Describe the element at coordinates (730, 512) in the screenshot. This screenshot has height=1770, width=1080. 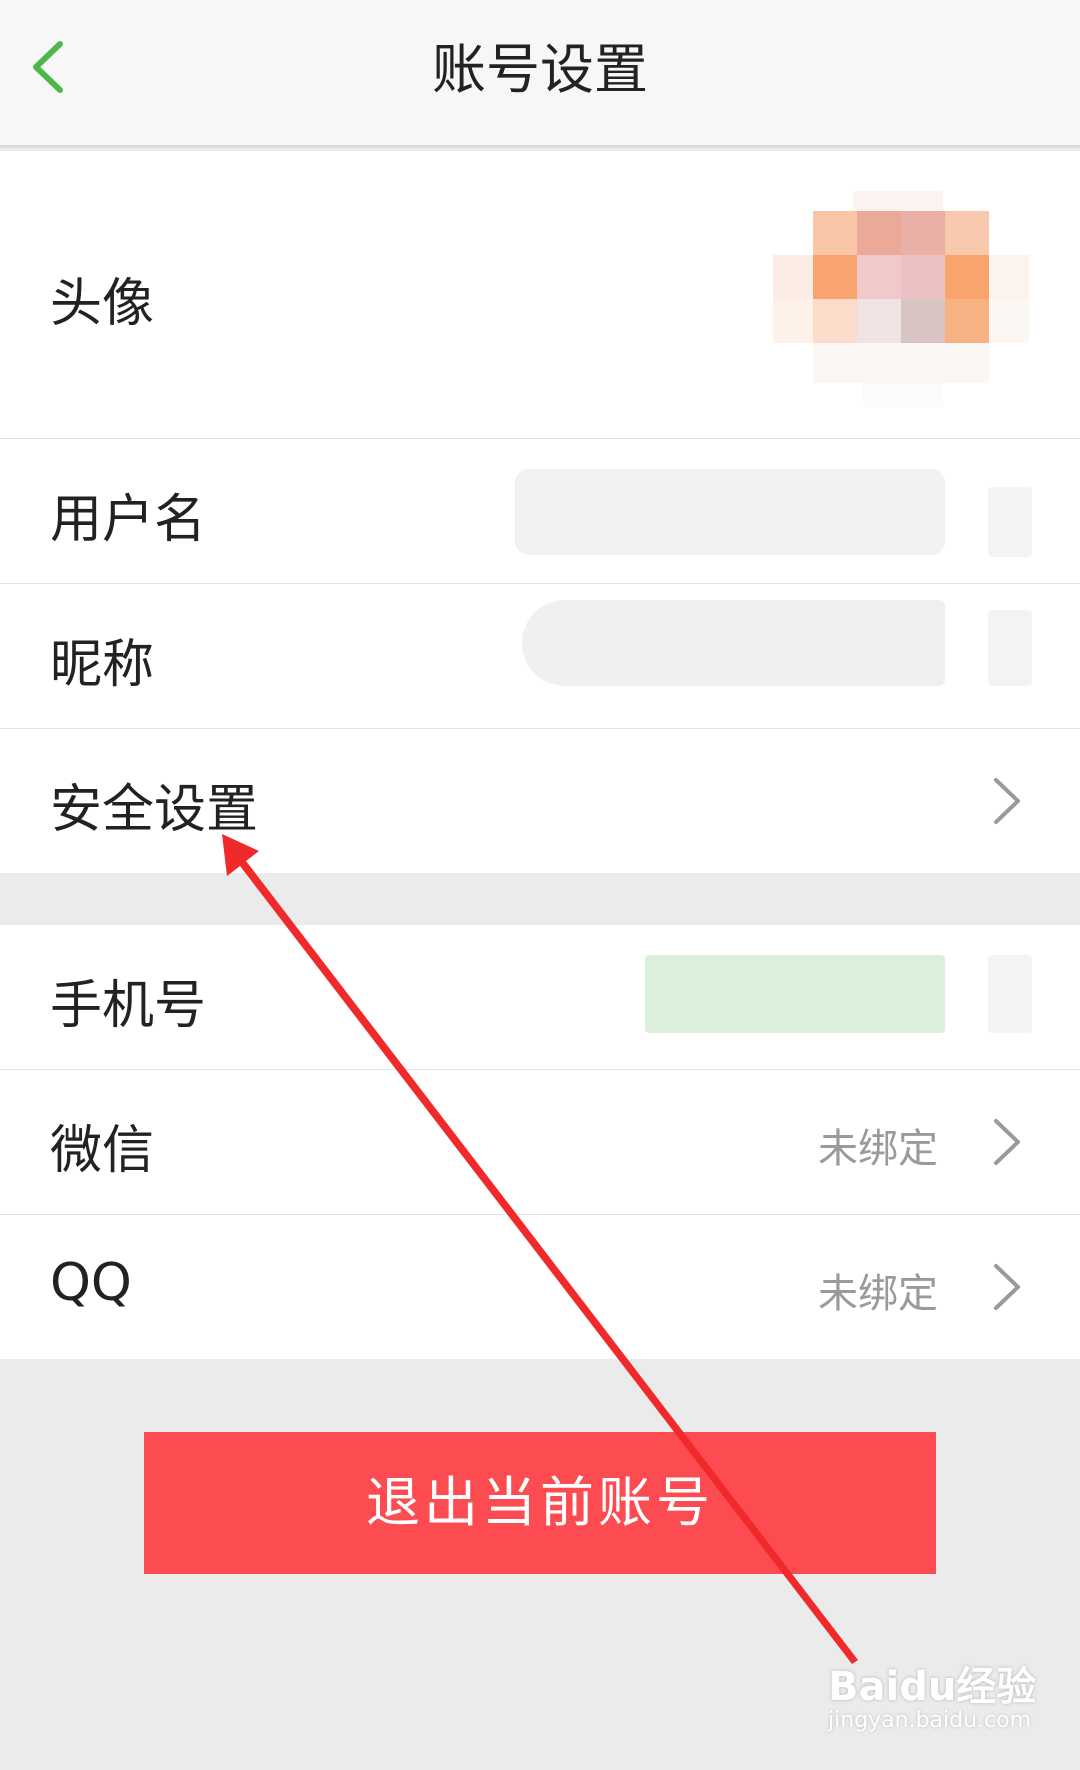
I see `username-value-blurred` at that location.